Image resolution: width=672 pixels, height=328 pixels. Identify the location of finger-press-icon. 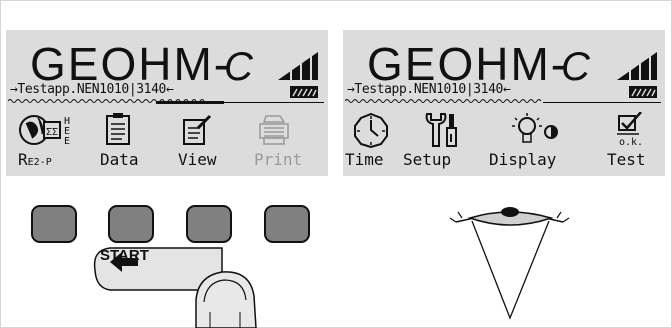
(226, 299).